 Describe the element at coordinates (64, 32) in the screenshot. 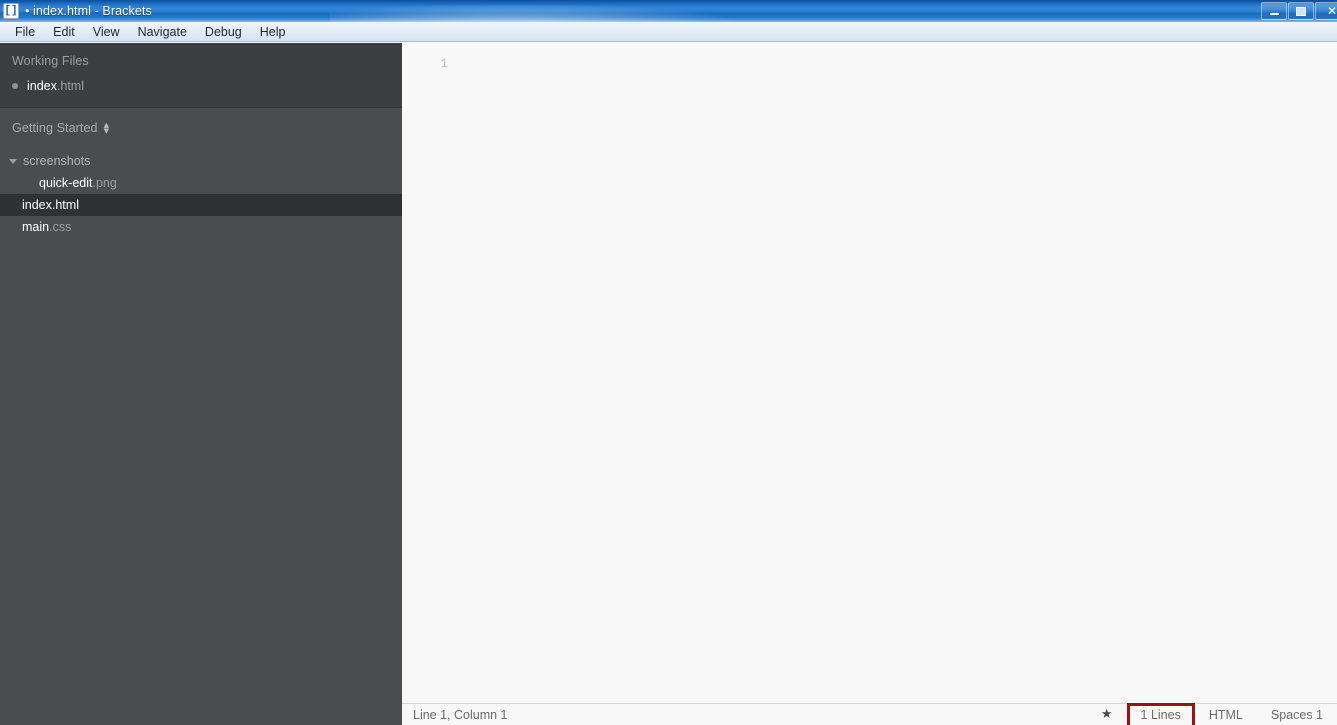

I see `menu-item-edit: Edit` at that location.